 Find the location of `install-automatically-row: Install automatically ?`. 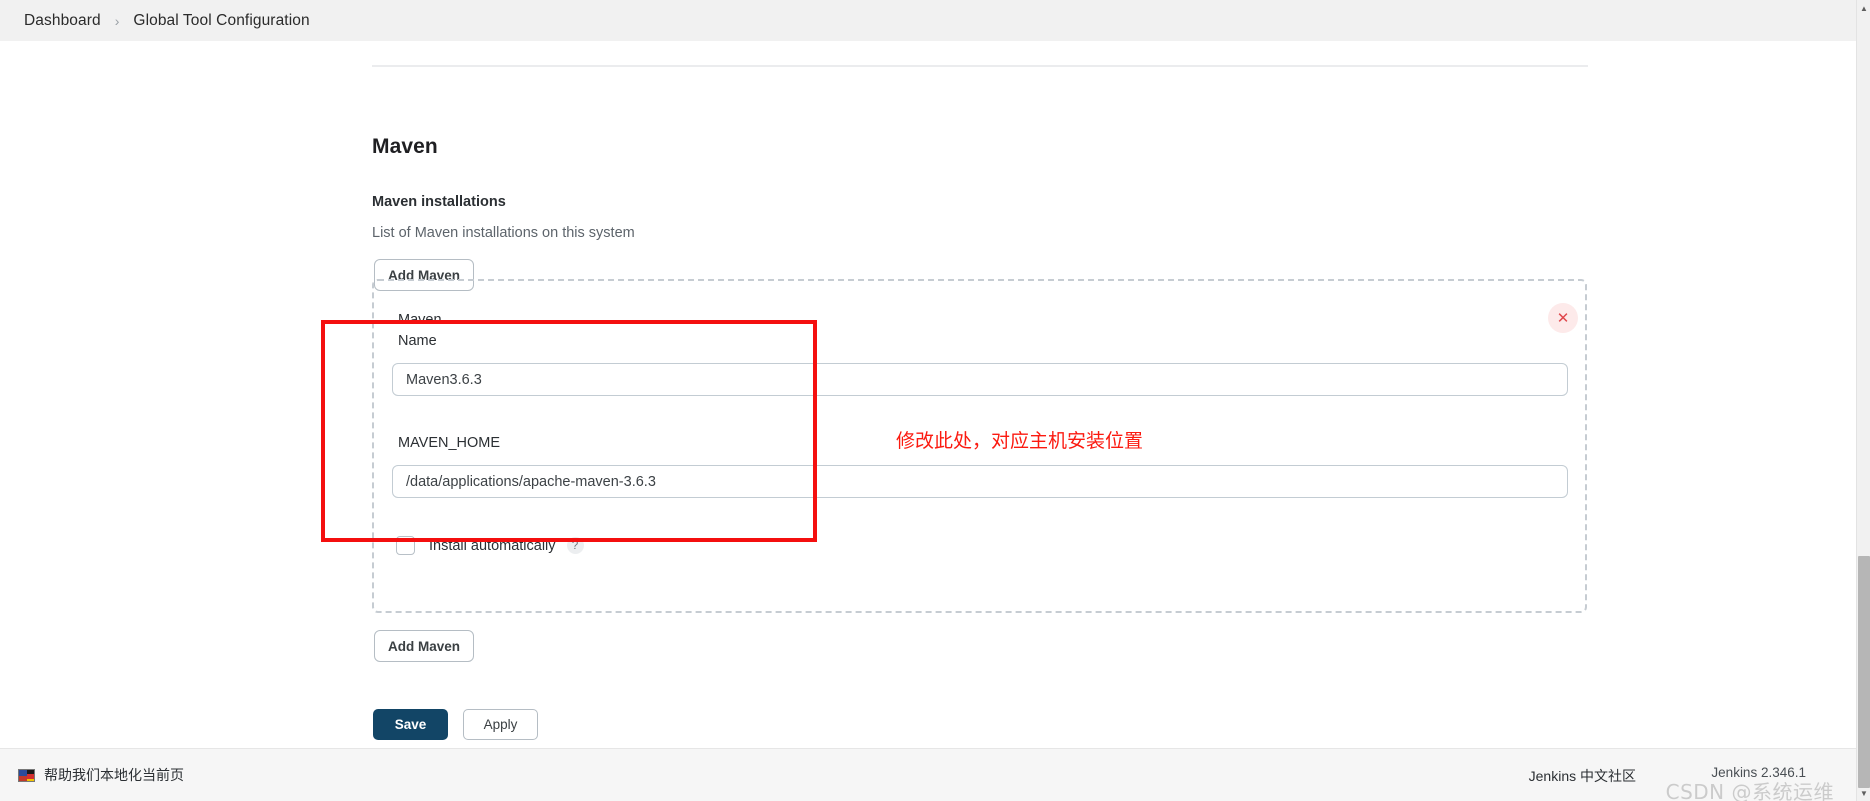

install-automatically-row: Install automatically ? is located at coordinates (490, 545).